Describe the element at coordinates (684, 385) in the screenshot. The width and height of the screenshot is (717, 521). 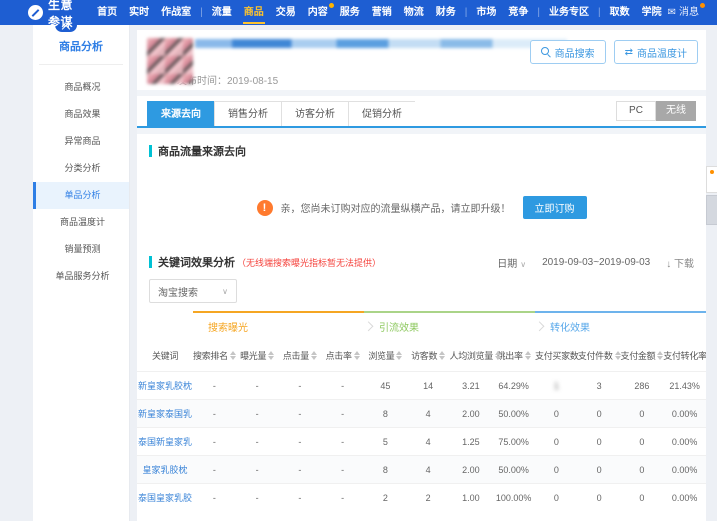
I see `cell-pay-conversion: 21.43%` at that location.